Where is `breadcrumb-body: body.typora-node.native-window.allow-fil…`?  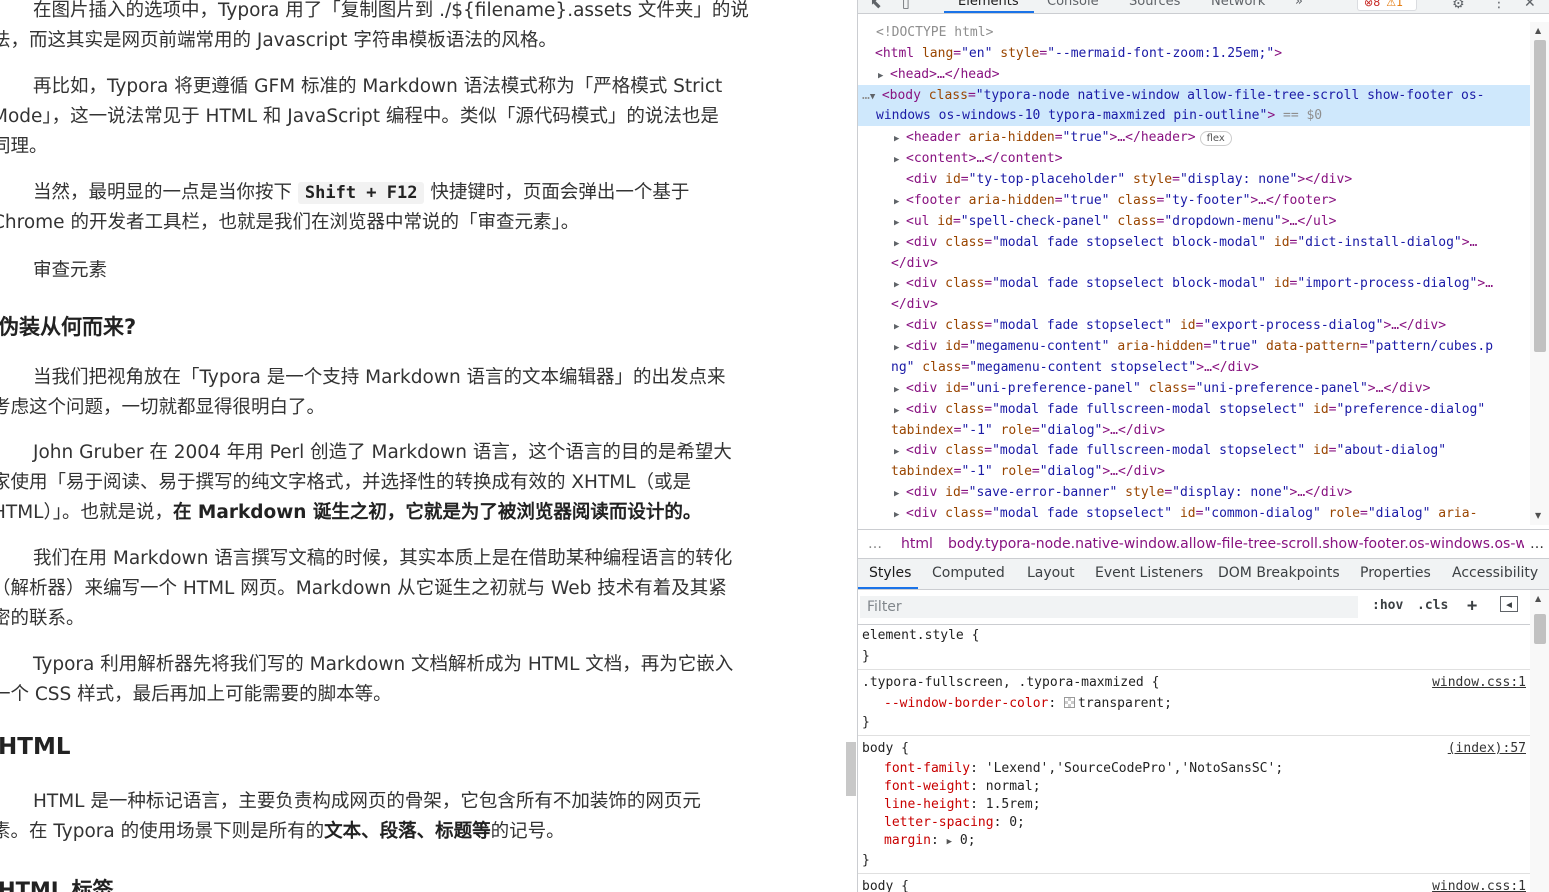 breadcrumb-body: body.typora-node.native-window.allow-fil… is located at coordinates (1242, 544).